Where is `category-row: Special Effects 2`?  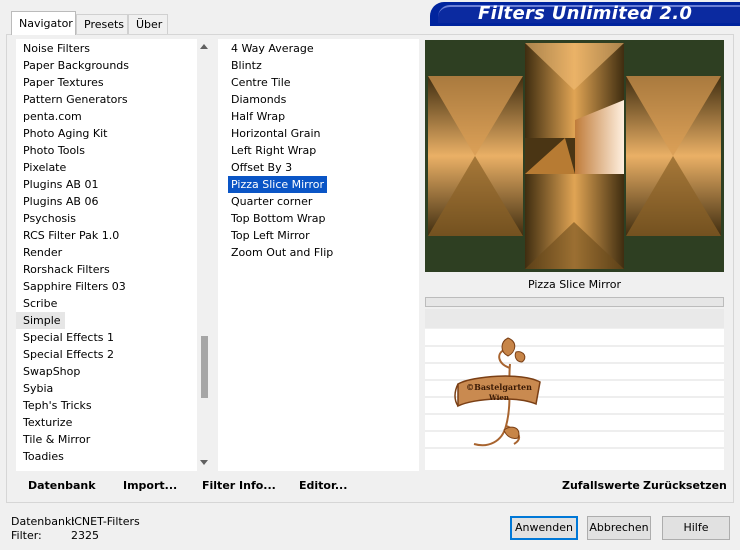
category-row: Special Effects 2 is located at coordinates (106, 354).